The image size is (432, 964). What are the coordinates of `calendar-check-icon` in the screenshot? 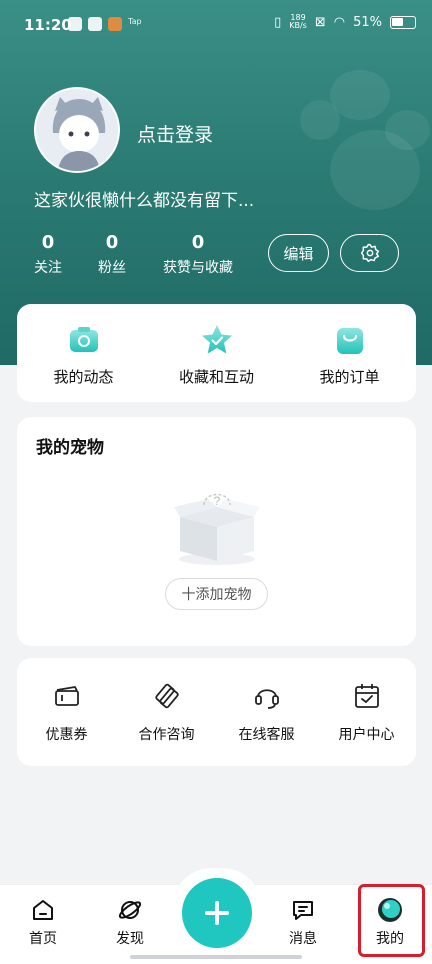 It's located at (366, 696).